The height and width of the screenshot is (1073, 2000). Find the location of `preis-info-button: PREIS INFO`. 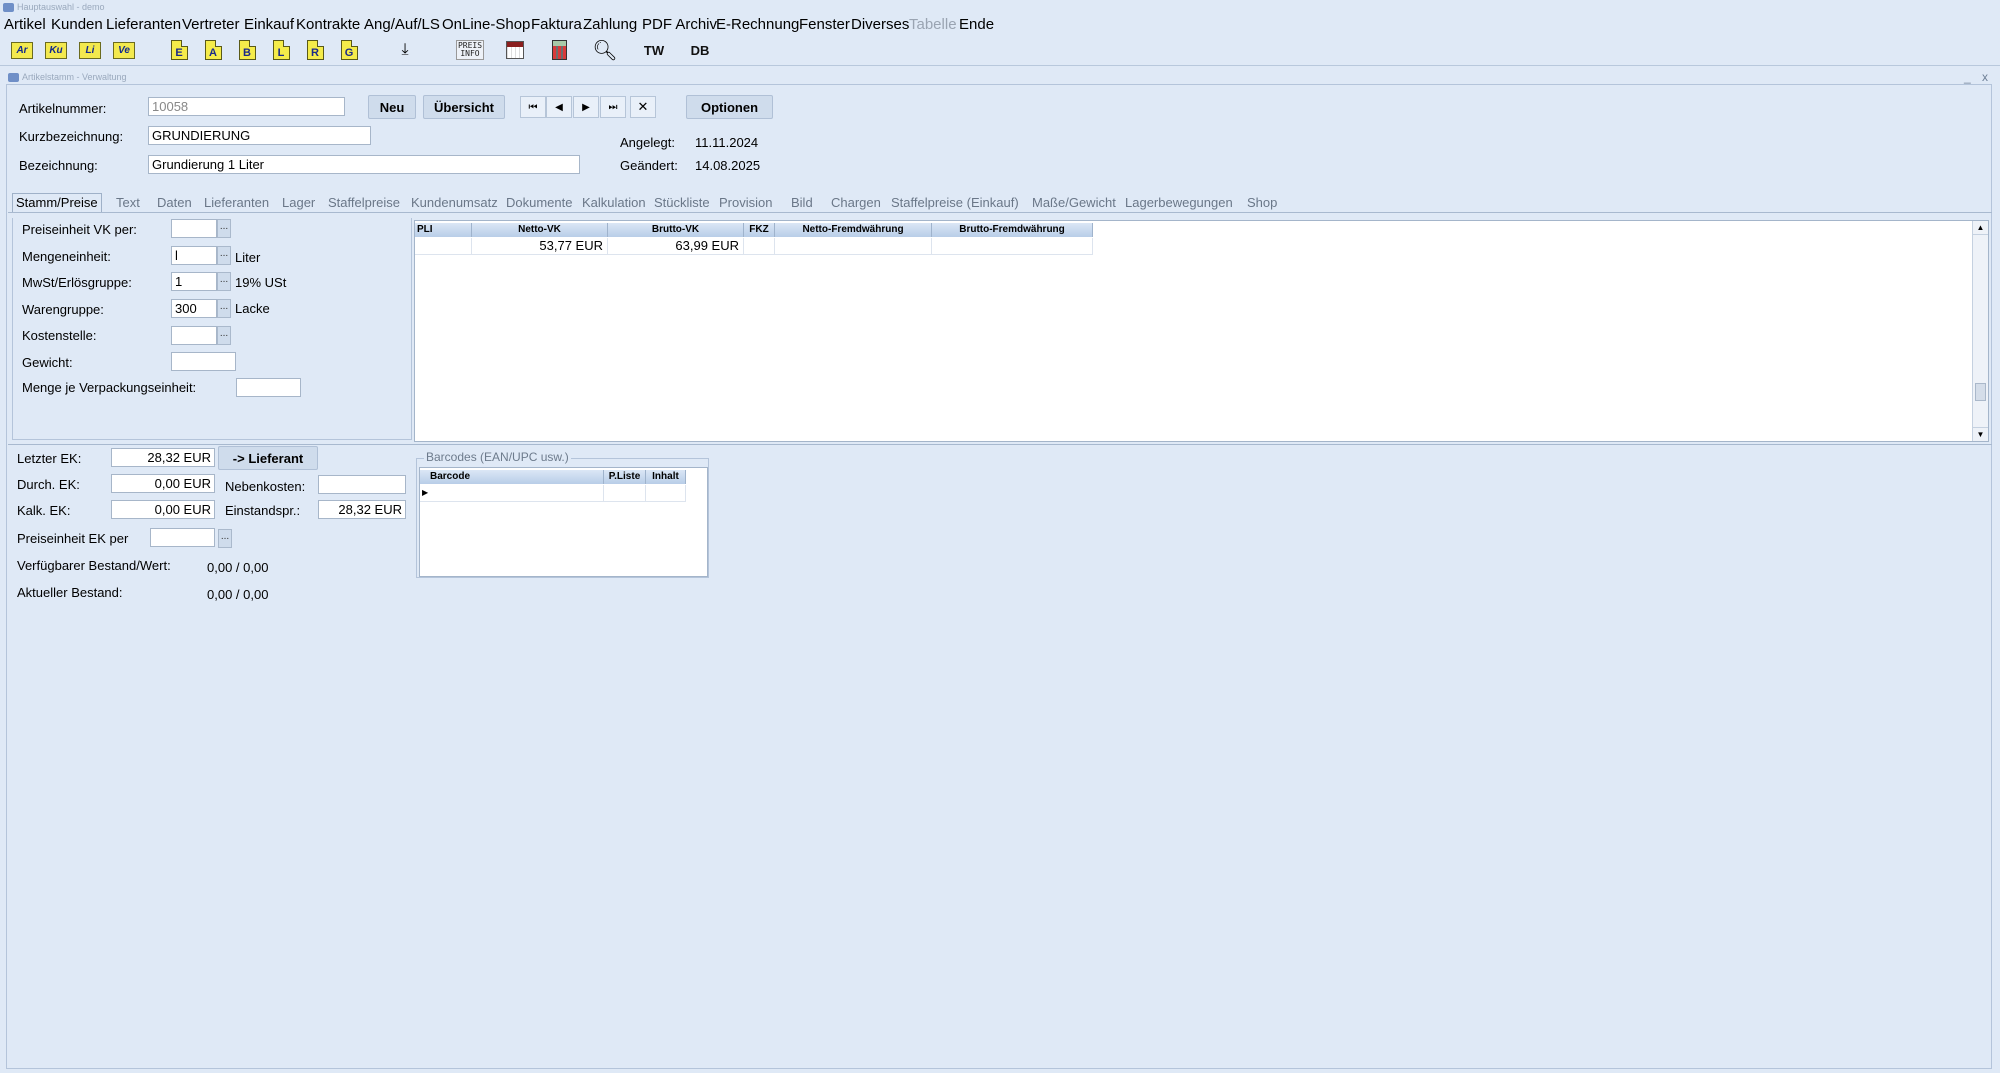

preis-info-button: PREIS INFO is located at coordinates (470, 50).